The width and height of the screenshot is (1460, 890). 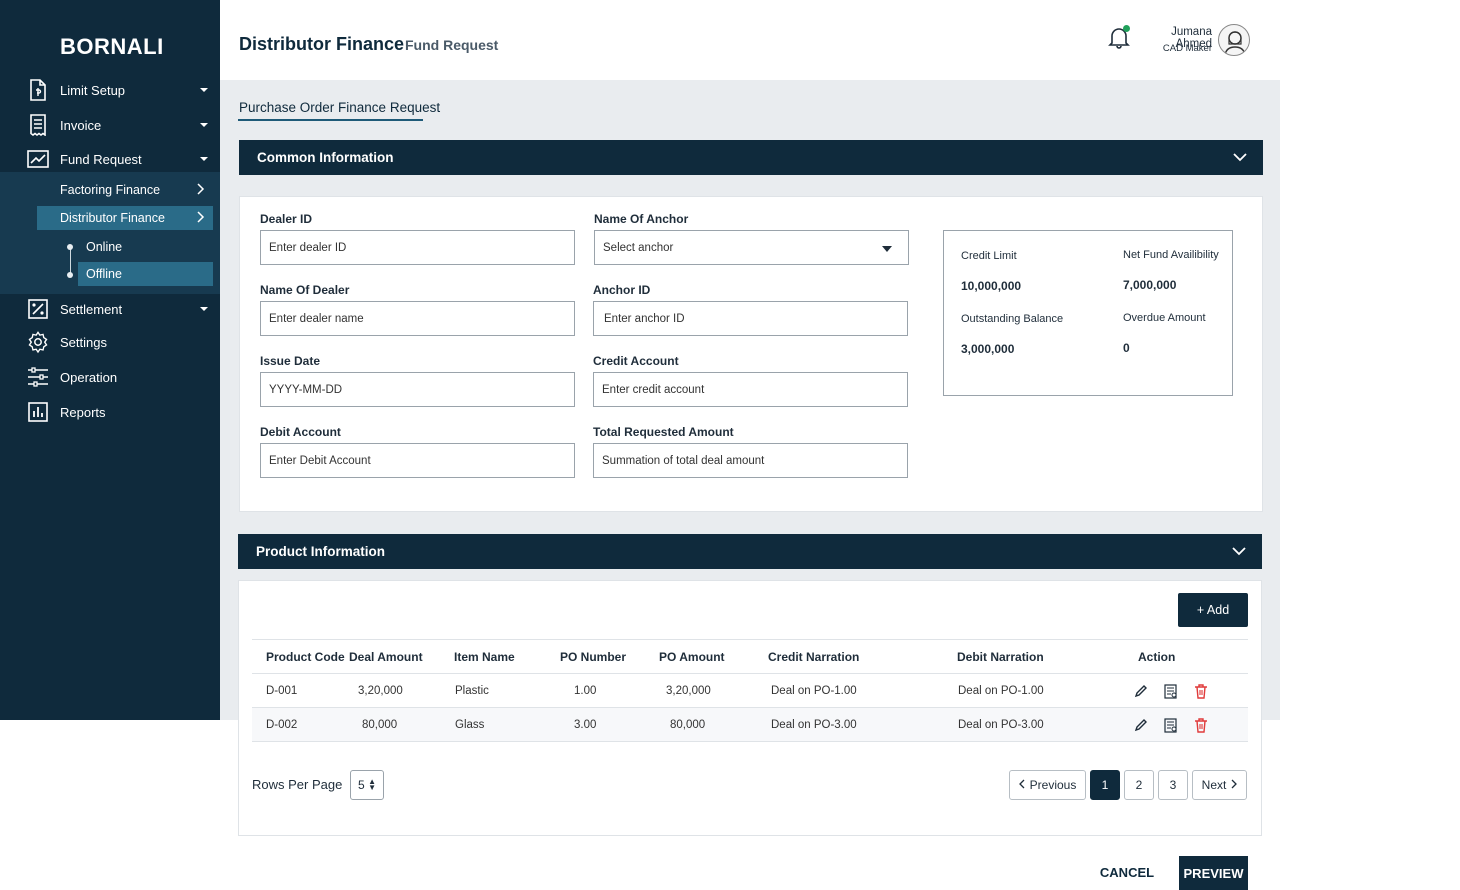 What do you see at coordinates (83, 342) in the screenshot?
I see `sidebar-item-label: Settings` at bounding box center [83, 342].